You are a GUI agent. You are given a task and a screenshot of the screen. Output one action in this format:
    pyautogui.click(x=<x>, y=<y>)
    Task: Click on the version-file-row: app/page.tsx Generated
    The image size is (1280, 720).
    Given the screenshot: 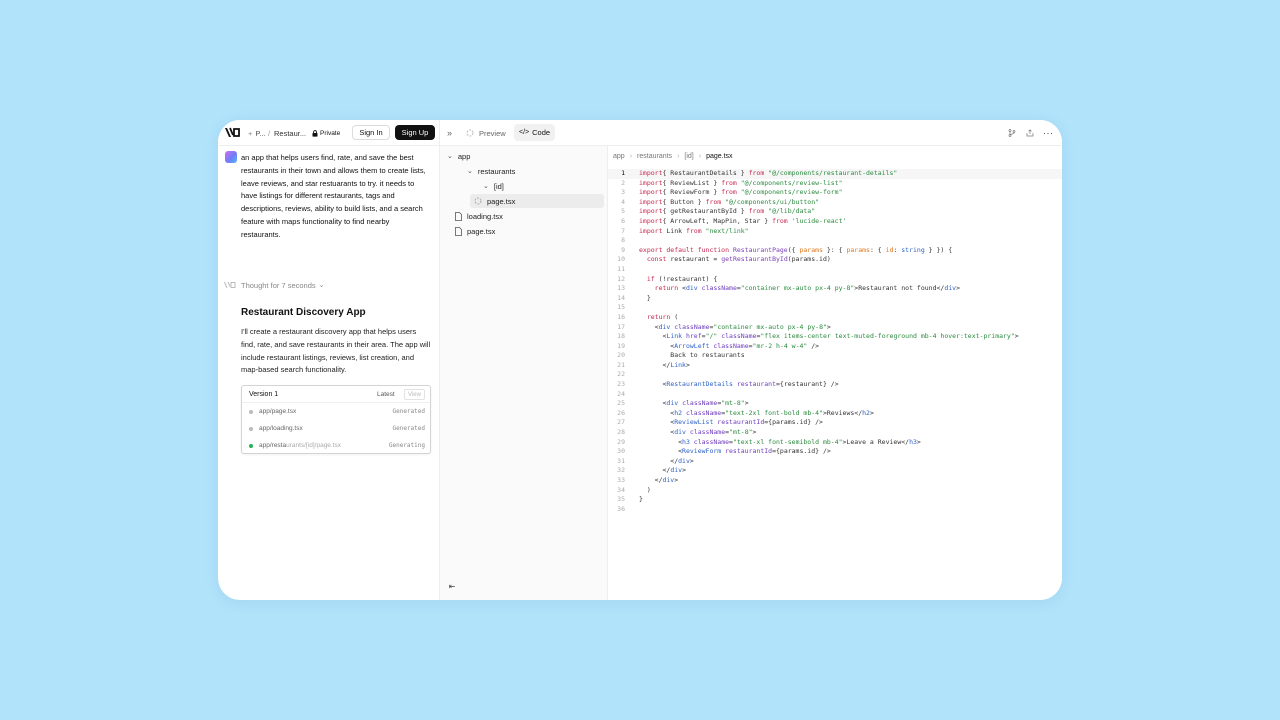 What is the action you would take?
    pyautogui.click(x=336, y=412)
    